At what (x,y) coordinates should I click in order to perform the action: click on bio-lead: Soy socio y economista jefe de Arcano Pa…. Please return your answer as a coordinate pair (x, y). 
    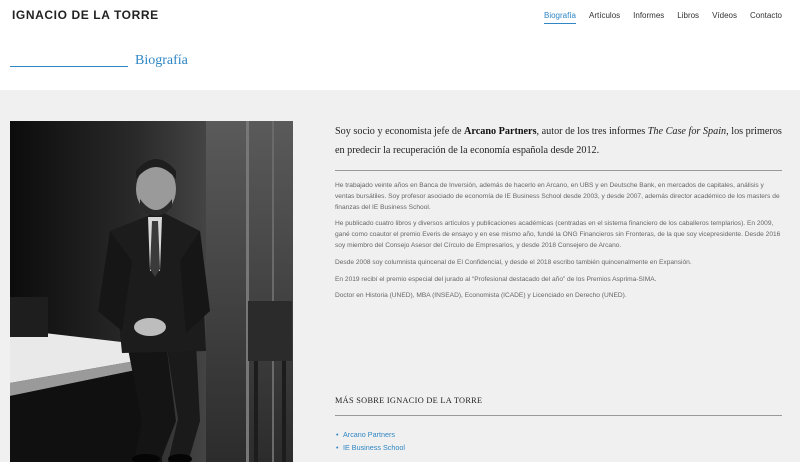
    Looking at the image, I should click on (558, 141).